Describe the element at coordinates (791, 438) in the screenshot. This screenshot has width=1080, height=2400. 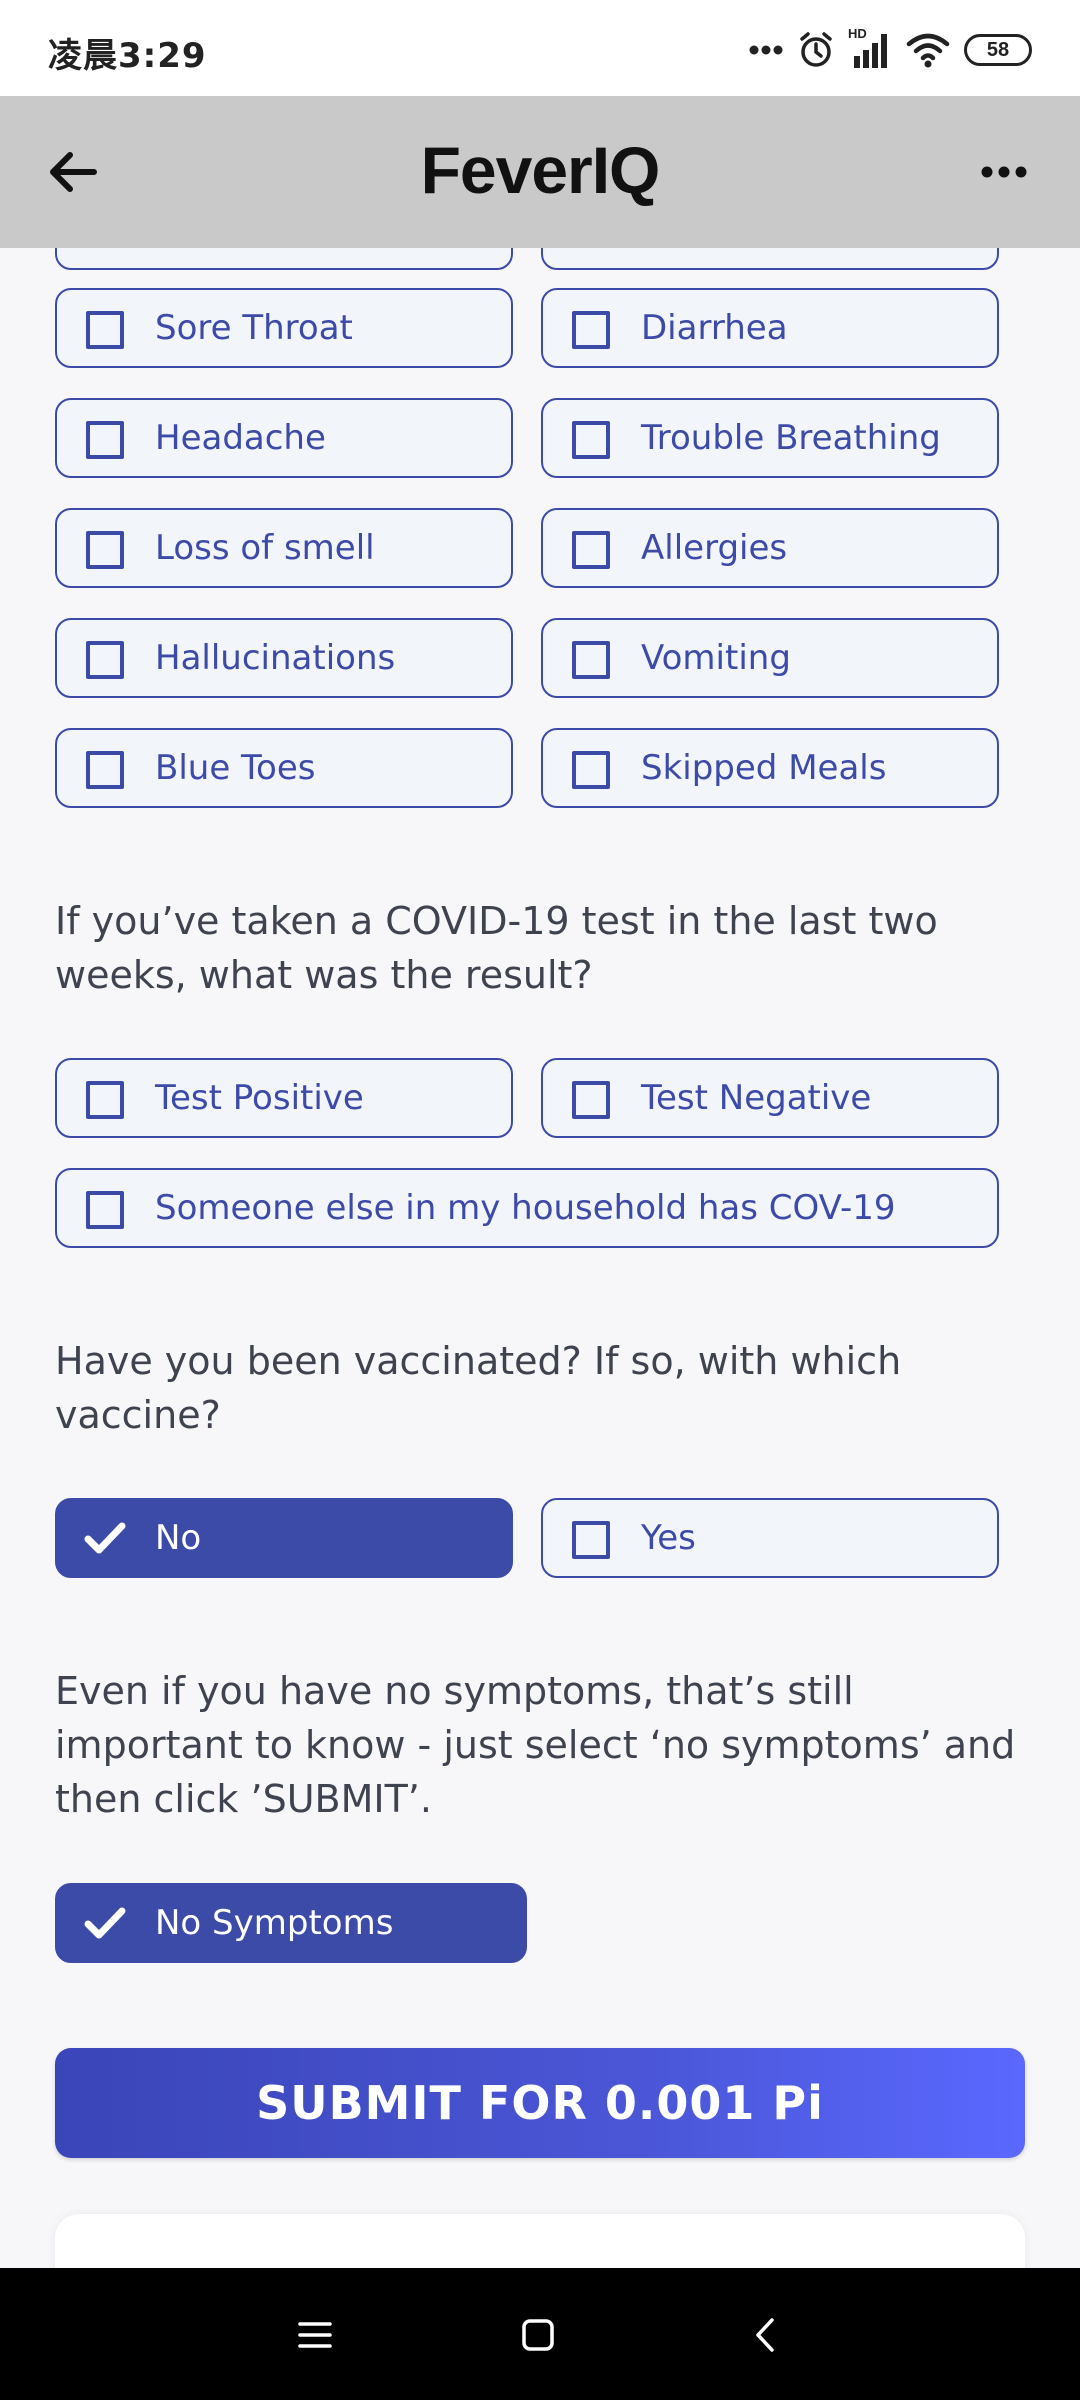
I see `option-label: Trouble Breathing` at that location.